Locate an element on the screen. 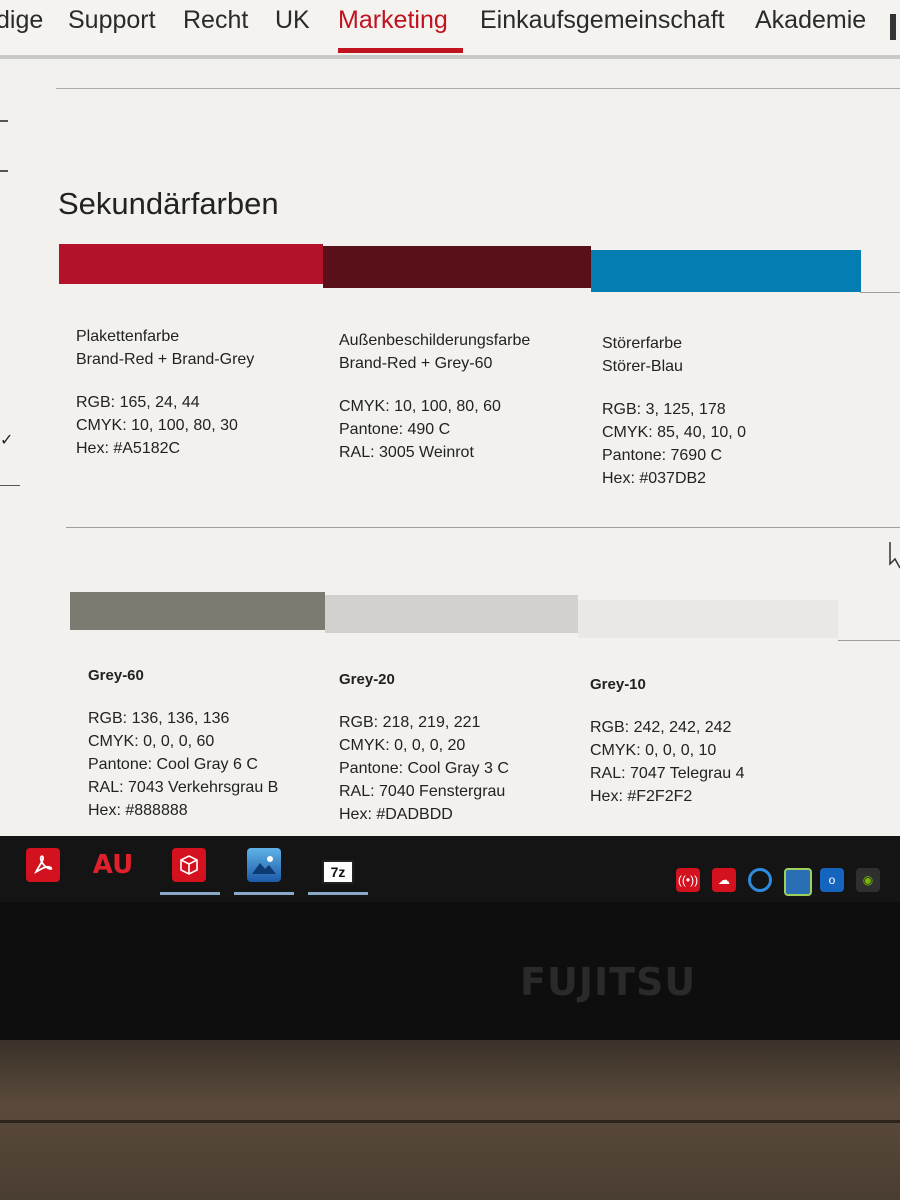 The image size is (900, 1200). nav-divider is located at coordinates (450, 57).